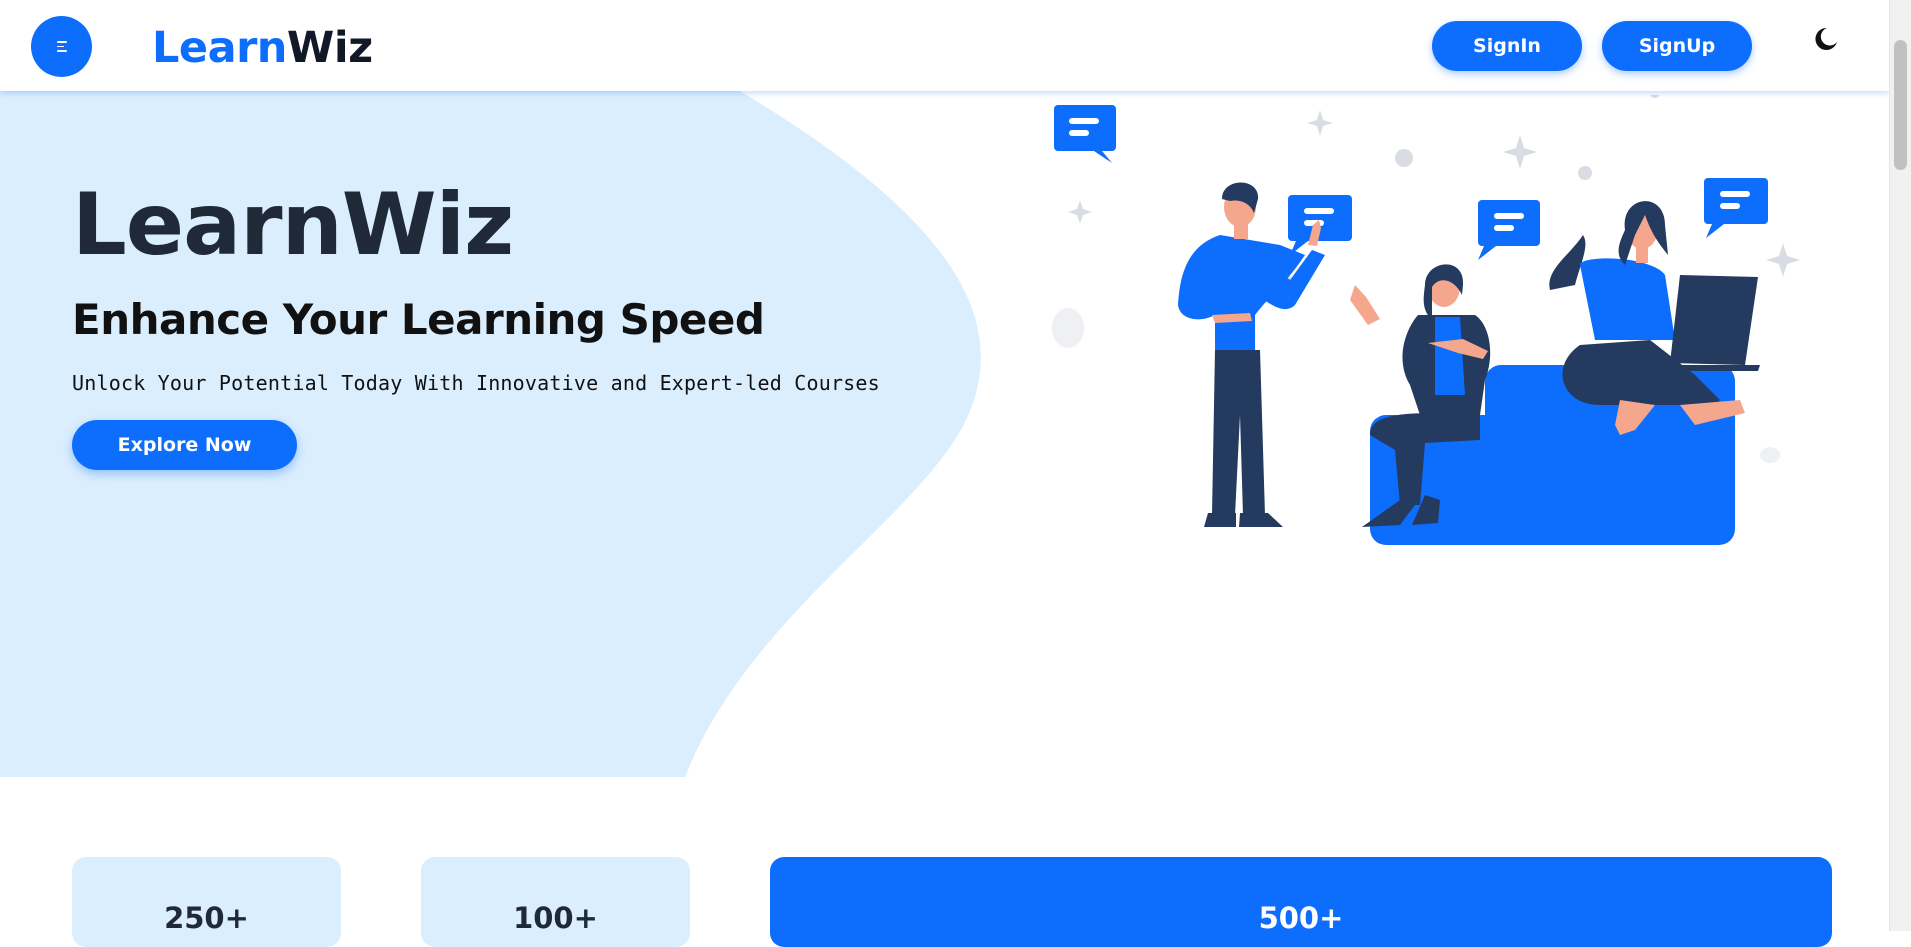  I want to click on stat-card: 100+, so click(555, 902).